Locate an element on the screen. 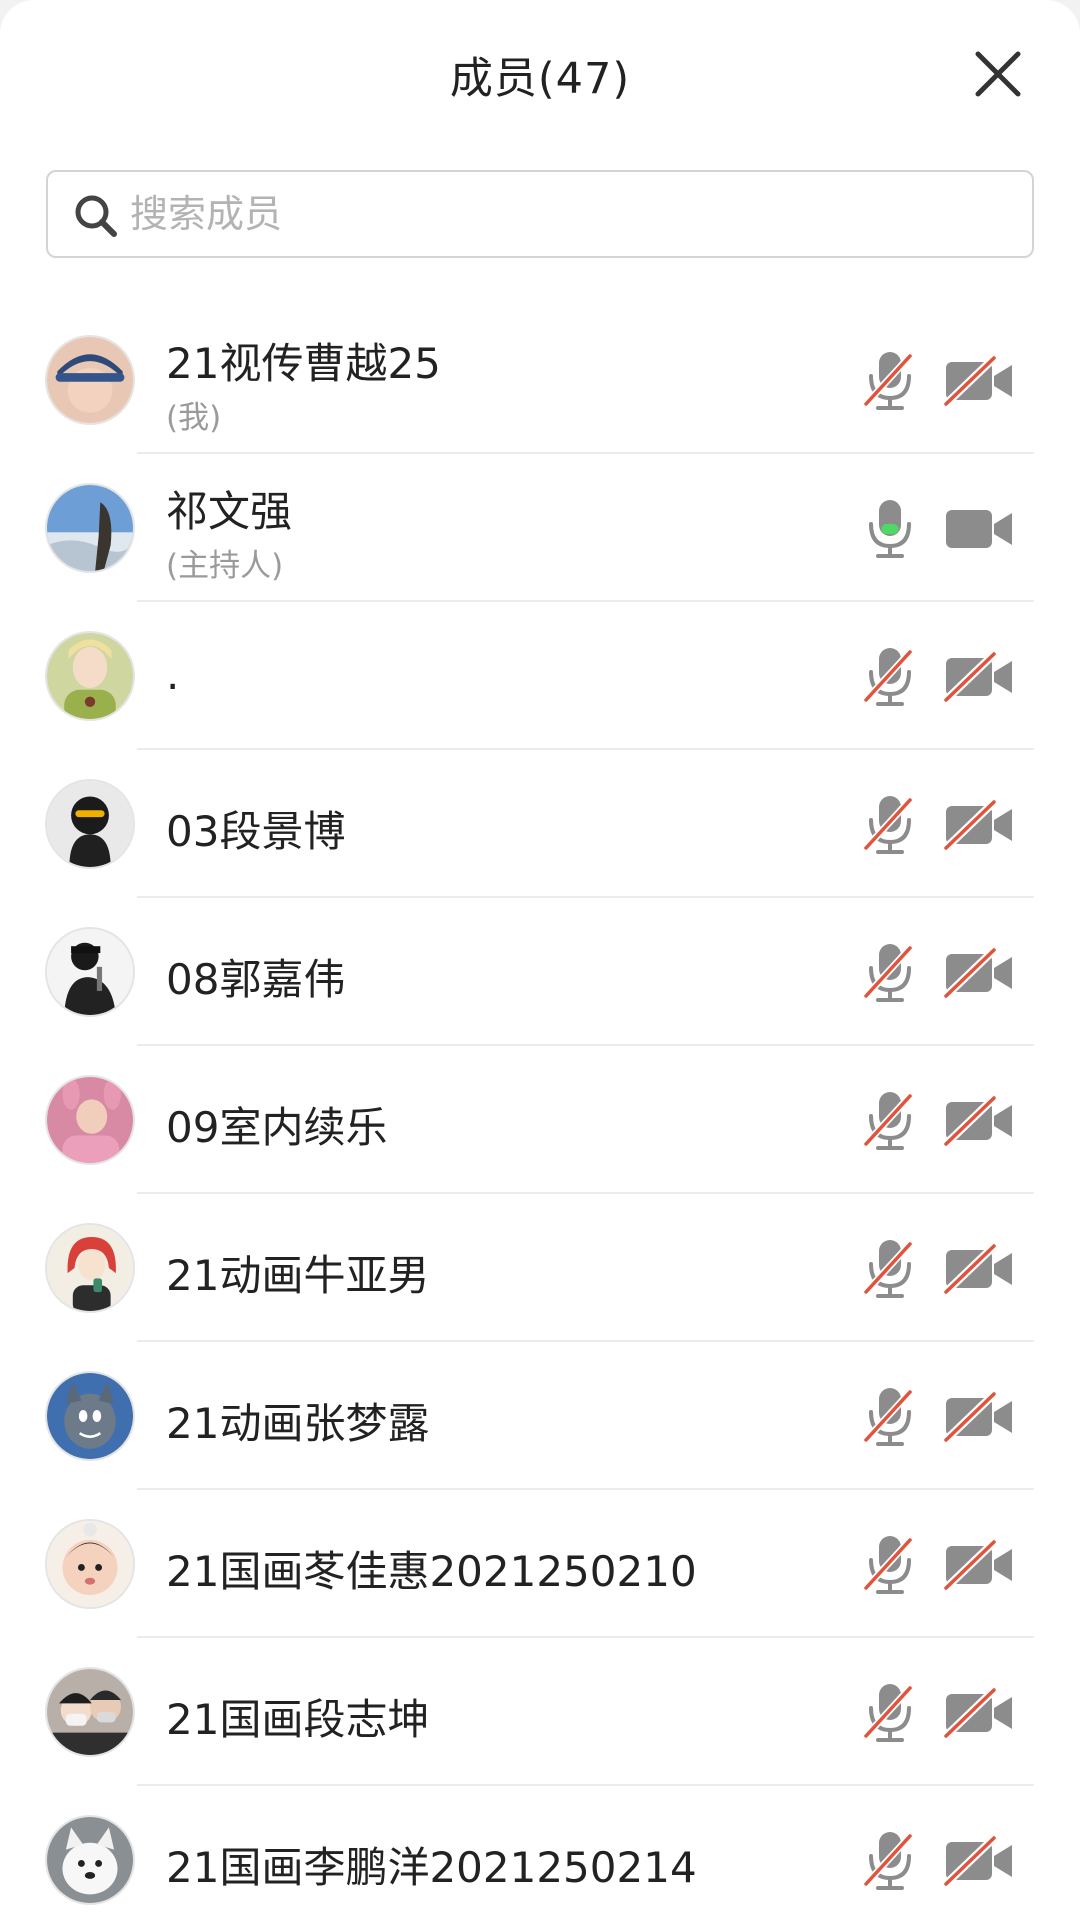 This screenshot has height=1923, width=1080. search-input is located at coordinates (570, 214).